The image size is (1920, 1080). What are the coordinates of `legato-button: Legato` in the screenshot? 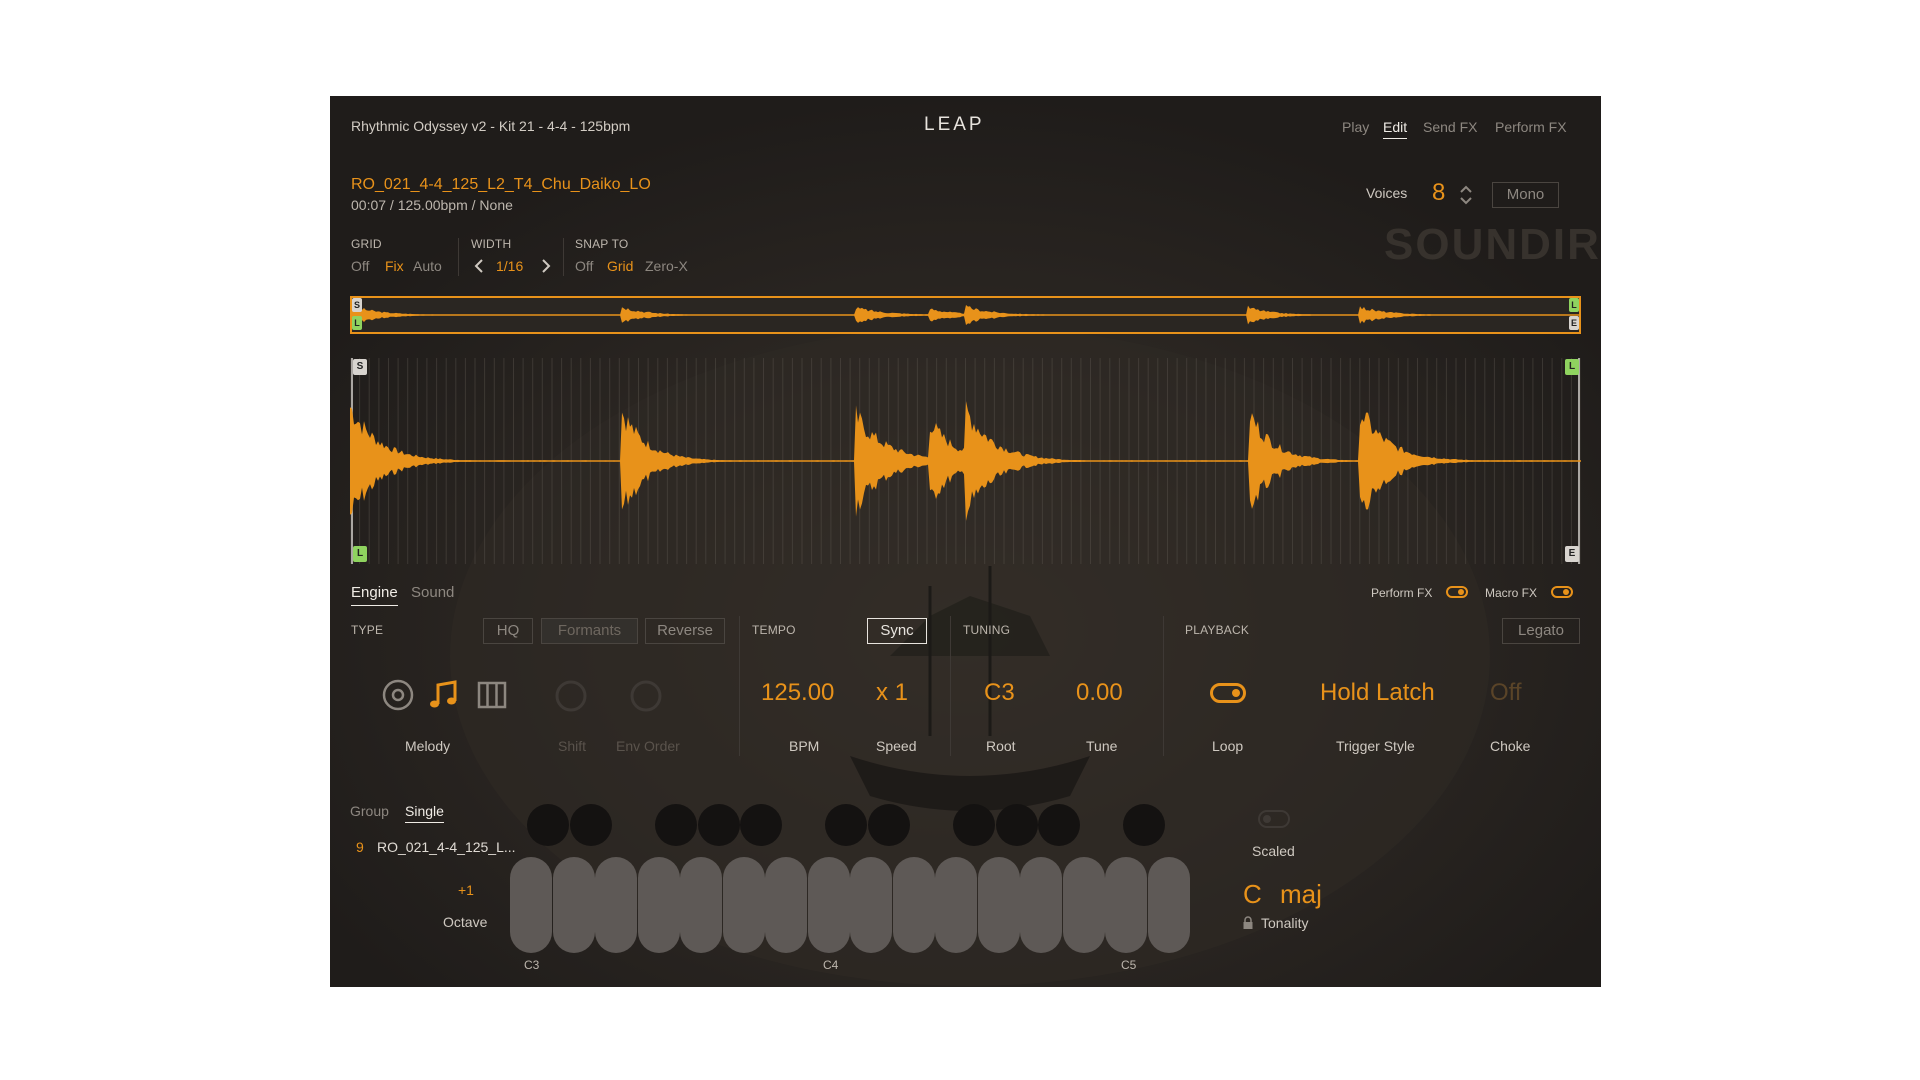 It's located at (1541, 631).